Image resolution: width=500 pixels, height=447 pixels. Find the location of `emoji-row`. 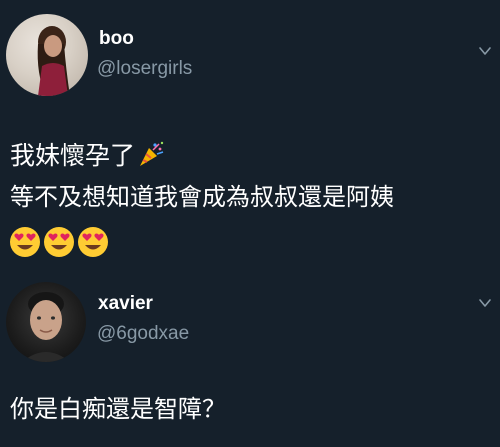

emoji-row is located at coordinates (59, 244).